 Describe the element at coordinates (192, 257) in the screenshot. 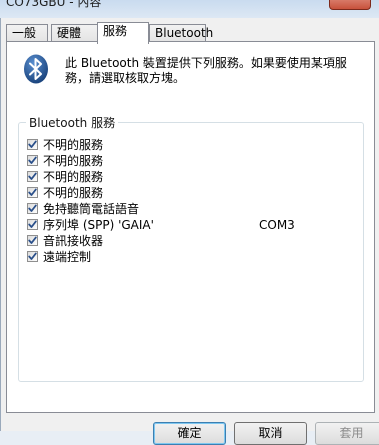

I see `service-row: 遠端控制` at that location.